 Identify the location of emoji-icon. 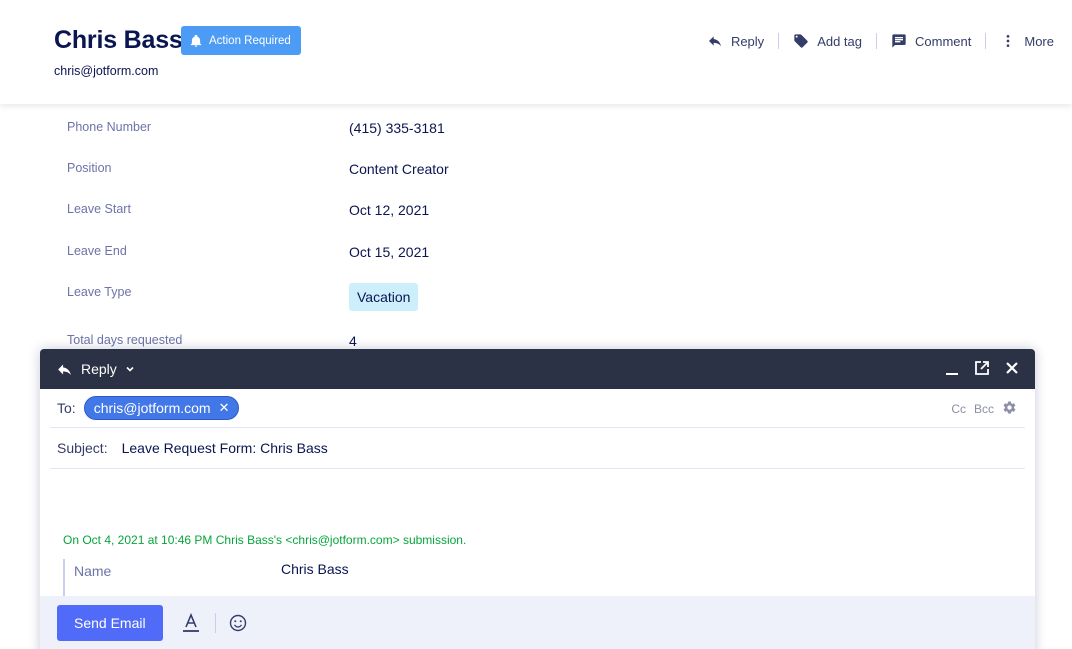
(237, 623).